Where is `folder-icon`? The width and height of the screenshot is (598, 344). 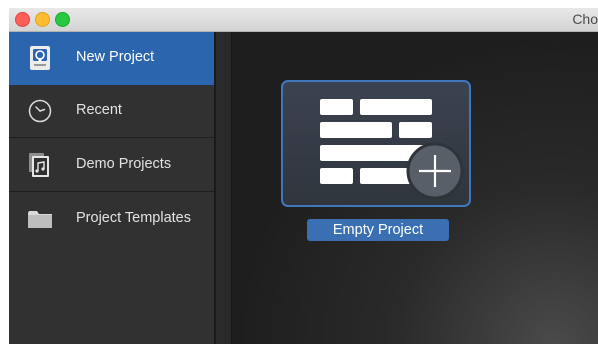
folder-icon is located at coordinates (40, 219).